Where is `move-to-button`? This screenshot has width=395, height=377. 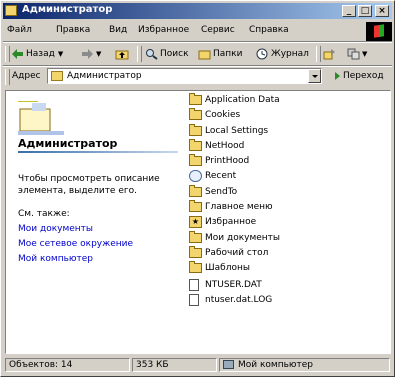
move-to-button is located at coordinates (330, 54).